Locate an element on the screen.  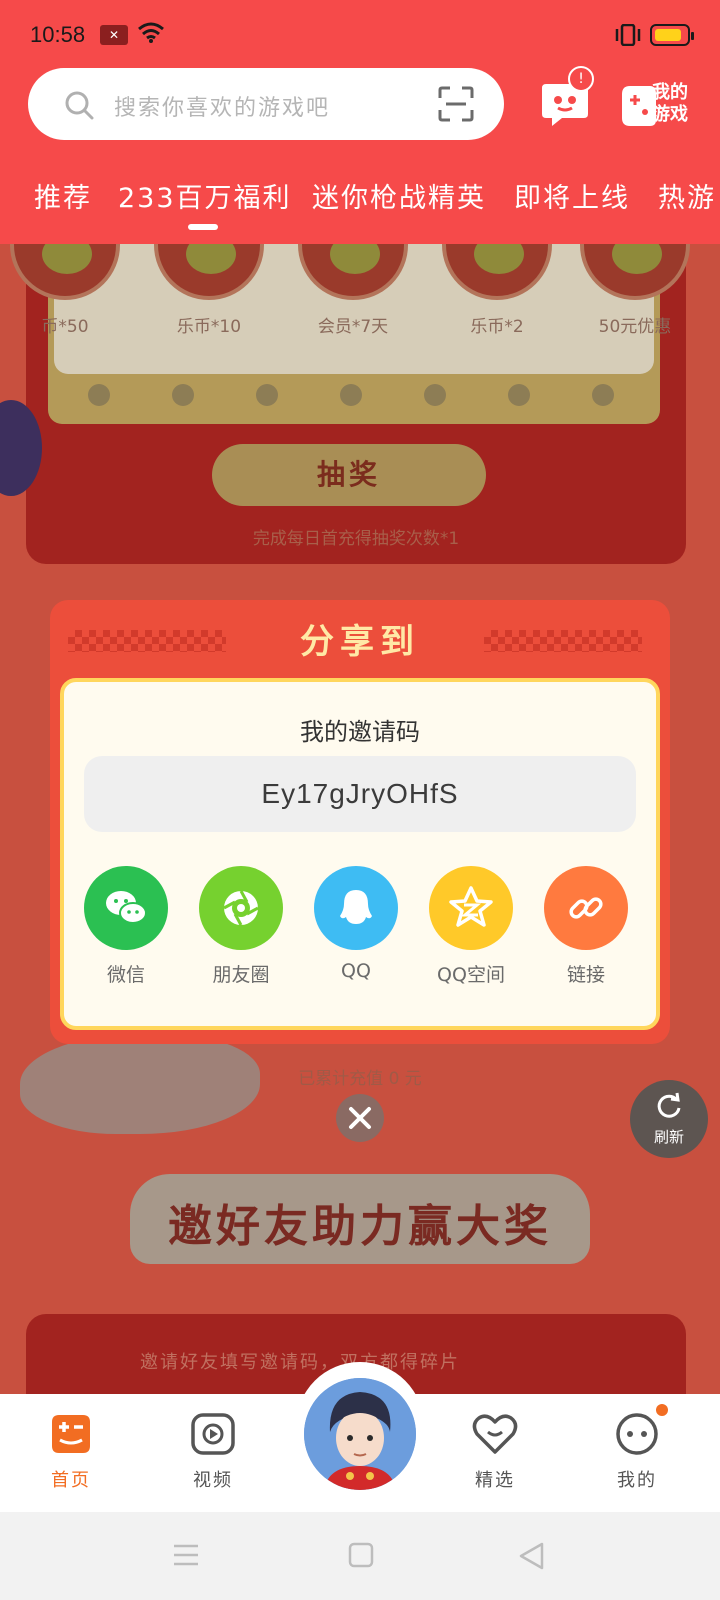
tab-hot-games: 热游 is located at coordinates (687, 195).